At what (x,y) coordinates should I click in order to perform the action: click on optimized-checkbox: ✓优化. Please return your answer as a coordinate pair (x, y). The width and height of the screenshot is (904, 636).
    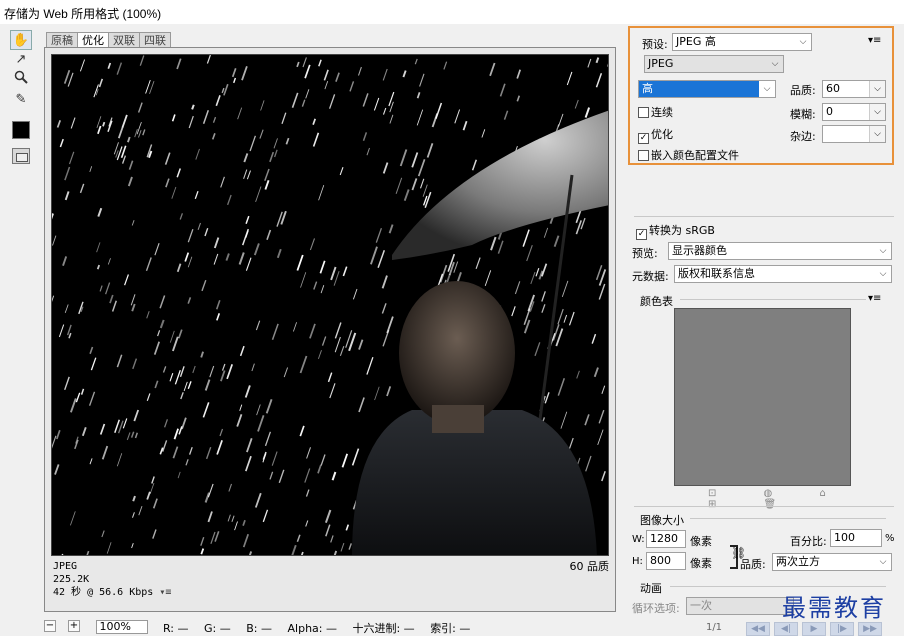
    Looking at the image, I should click on (655, 136).